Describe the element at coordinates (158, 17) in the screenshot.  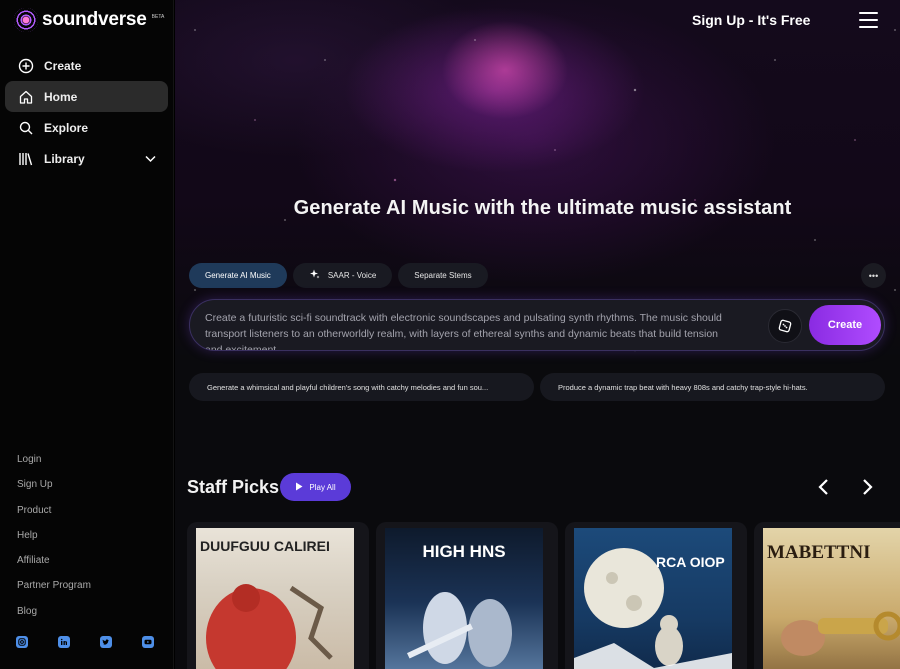
I see `beta-badge: BETA` at that location.